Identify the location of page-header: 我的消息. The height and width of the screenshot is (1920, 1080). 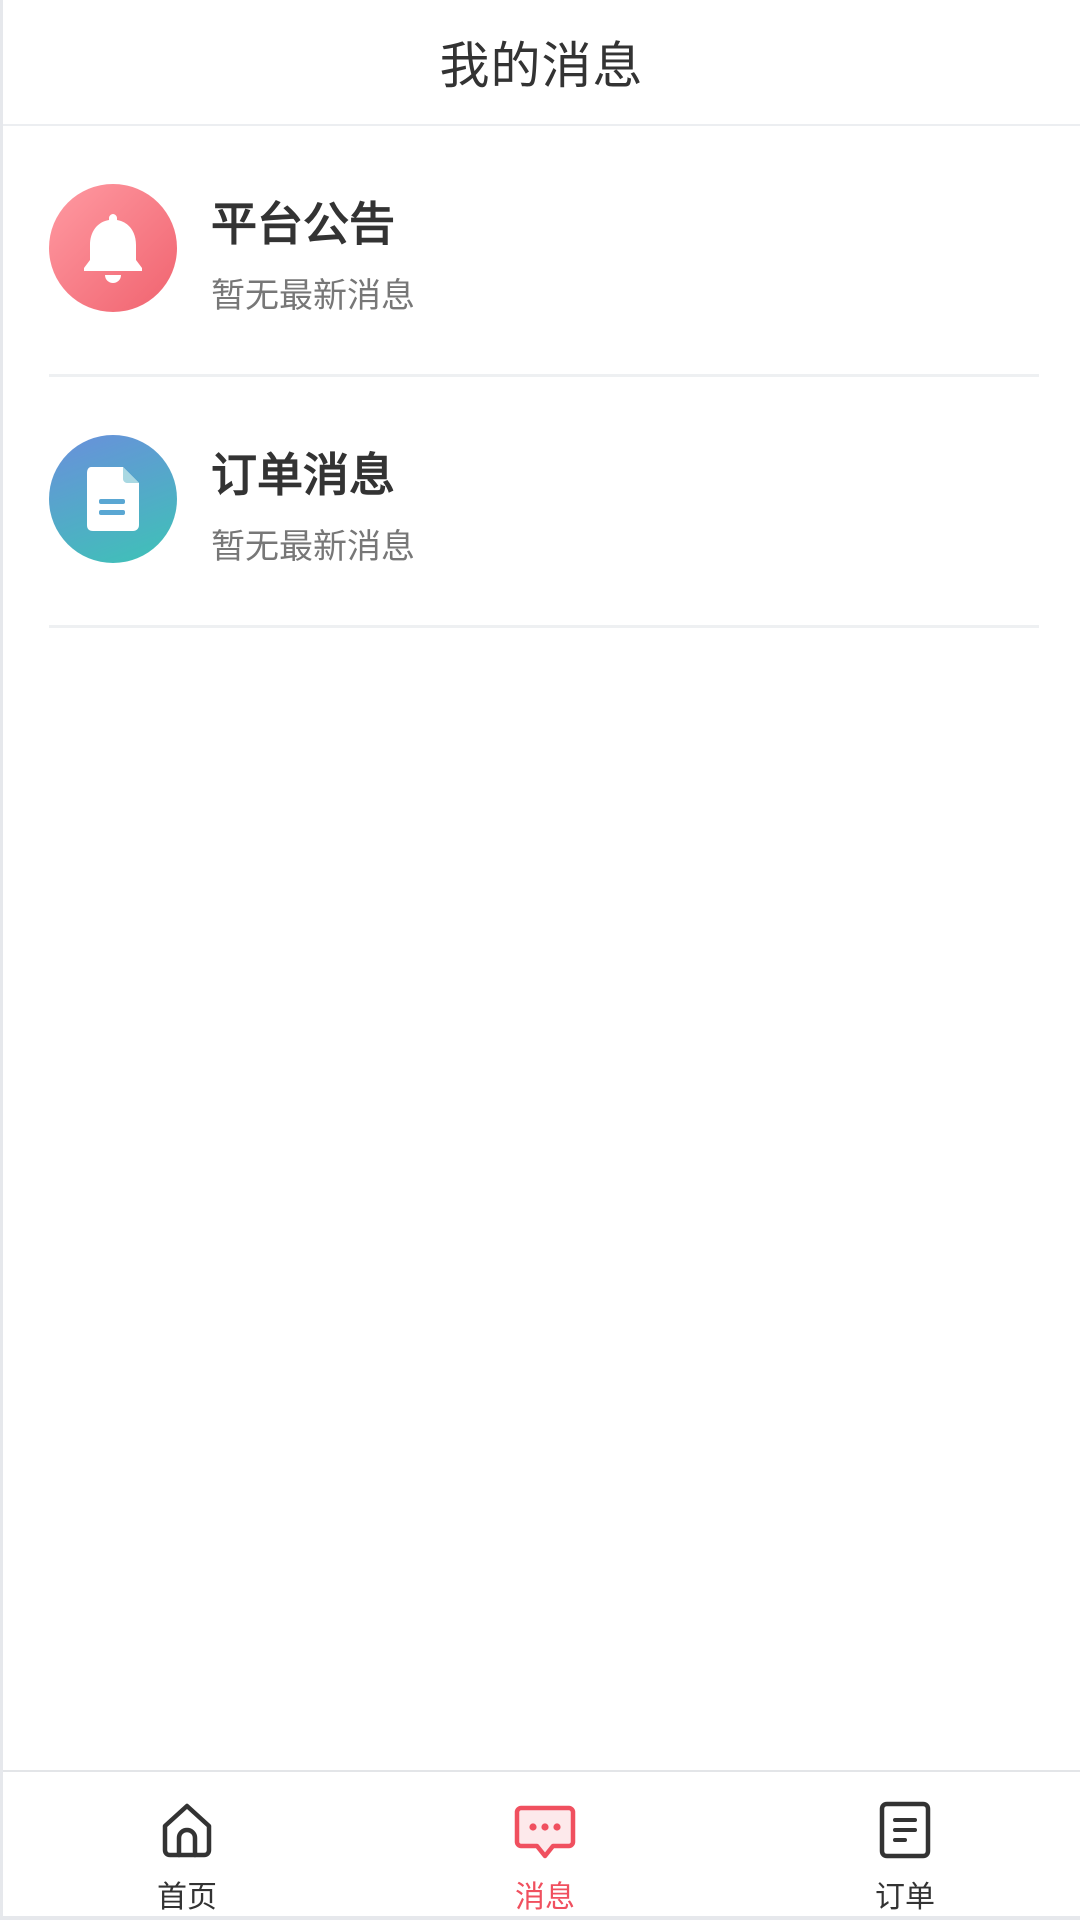
(541, 63).